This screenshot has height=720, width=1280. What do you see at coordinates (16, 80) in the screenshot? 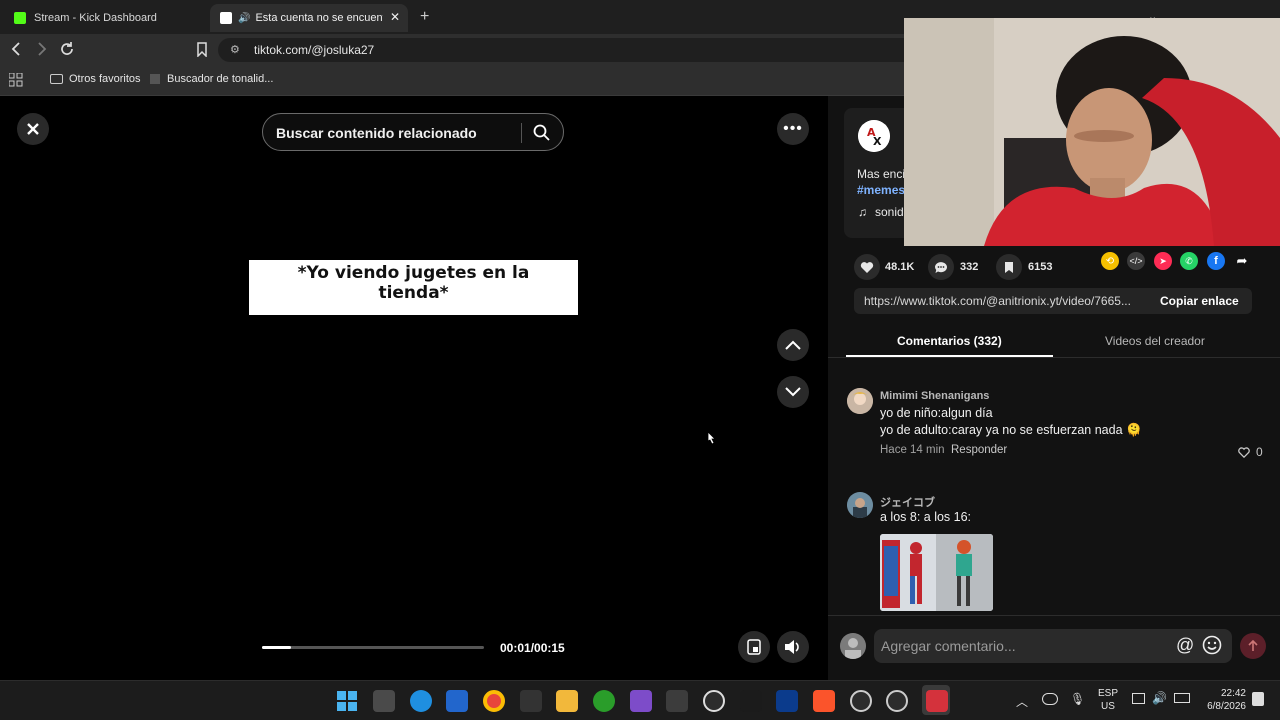
I see `apps-grid-icon` at bounding box center [16, 80].